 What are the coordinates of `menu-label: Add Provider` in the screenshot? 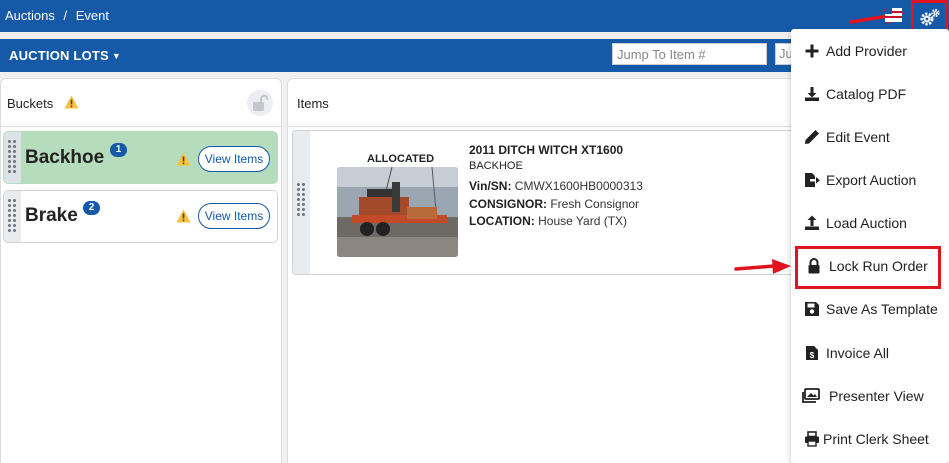 It's located at (866, 51).